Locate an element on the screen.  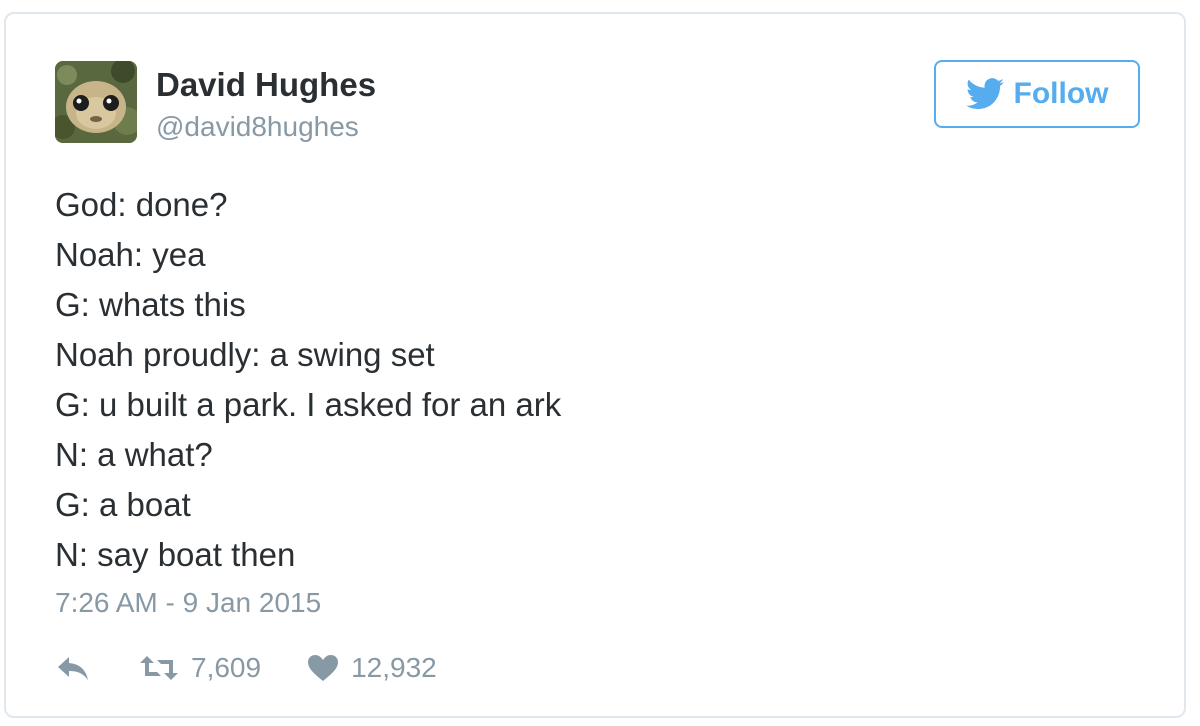
tweet-timestamp: 7:26 AM - 9 Jan 2015 is located at coordinates (188, 603).